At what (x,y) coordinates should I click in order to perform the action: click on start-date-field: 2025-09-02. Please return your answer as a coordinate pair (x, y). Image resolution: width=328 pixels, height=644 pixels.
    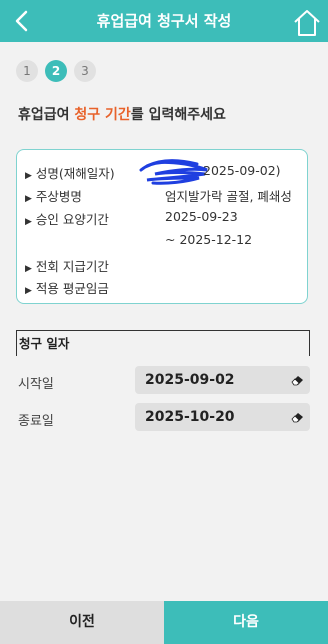
    Looking at the image, I should click on (222, 380).